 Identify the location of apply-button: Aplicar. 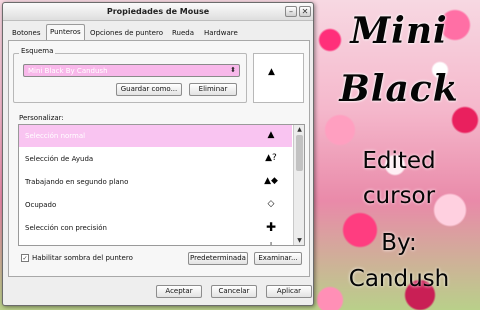
(289, 291).